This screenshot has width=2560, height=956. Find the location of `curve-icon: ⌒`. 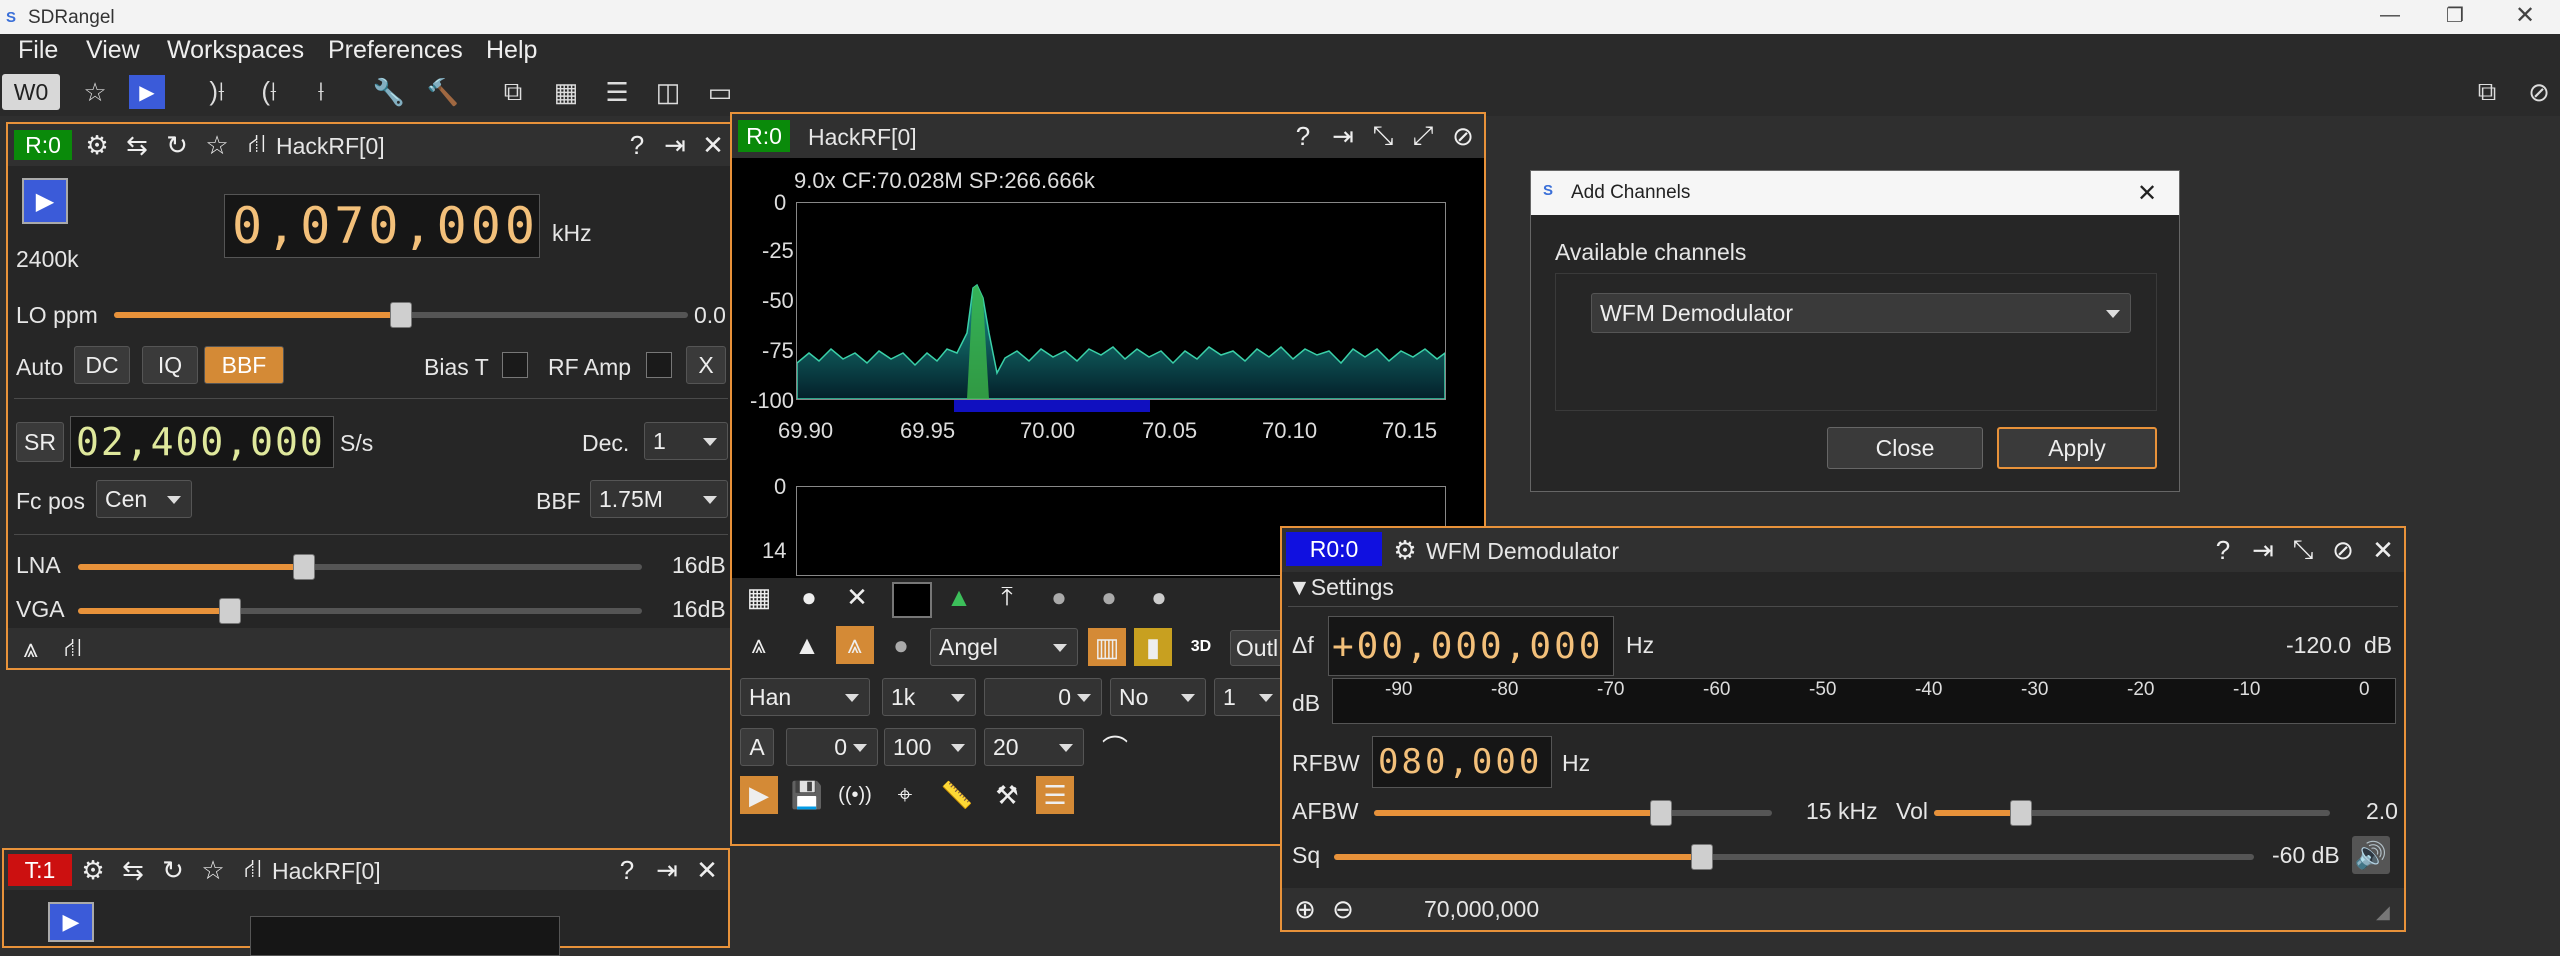

curve-icon: ⌒ is located at coordinates (1115, 747).